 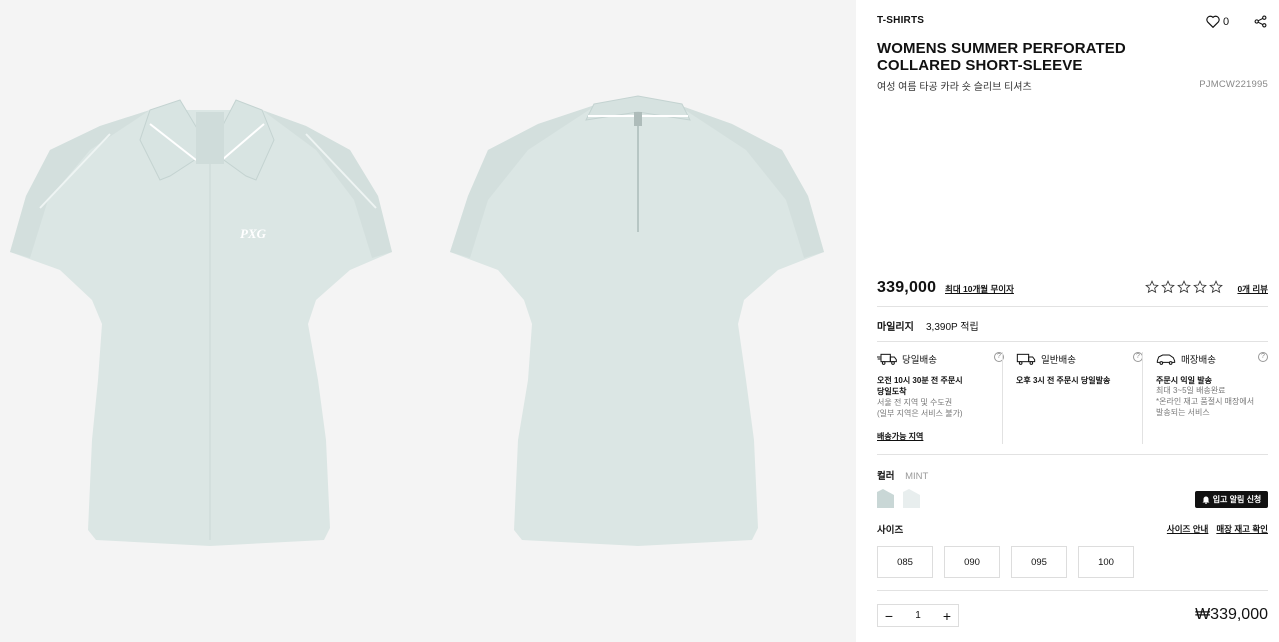 I want to click on color-selected: MINT, so click(x=917, y=476).